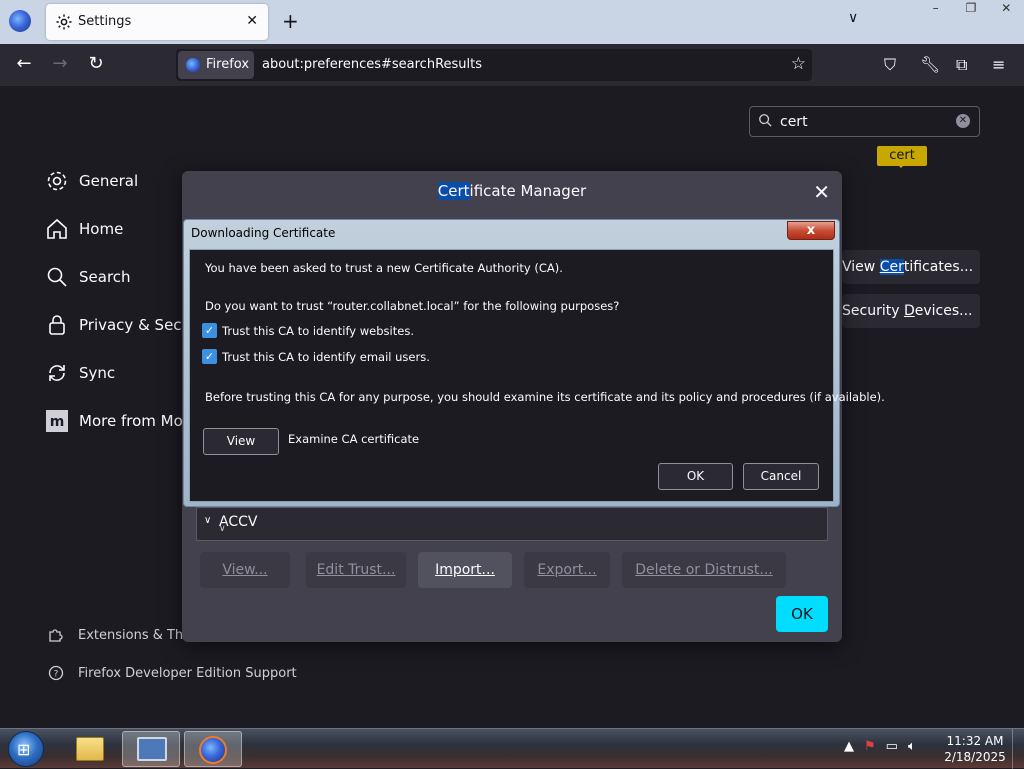  What do you see at coordinates (821, 192) in the screenshot?
I see `close-icon: ✕` at bounding box center [821, 192].